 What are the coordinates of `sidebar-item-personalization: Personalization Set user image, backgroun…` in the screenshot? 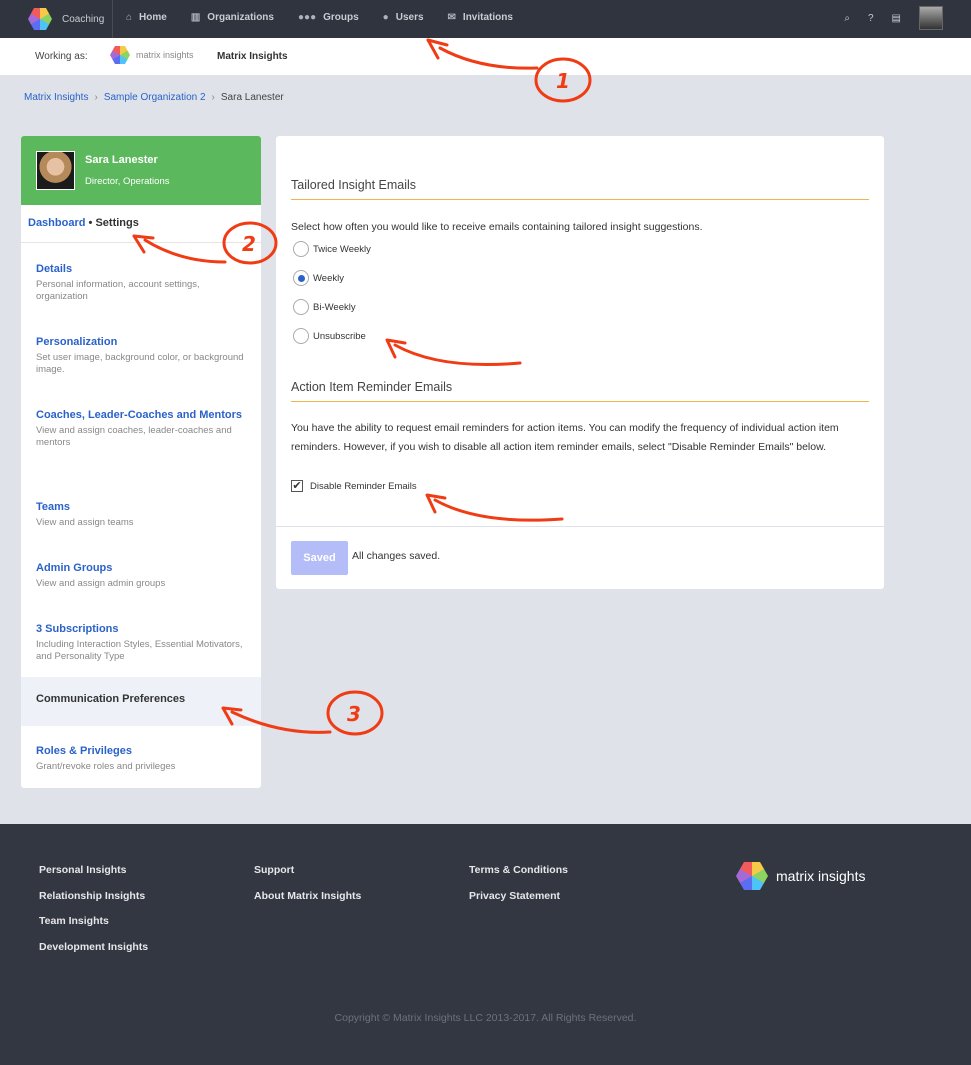 It's located at (141, 354).